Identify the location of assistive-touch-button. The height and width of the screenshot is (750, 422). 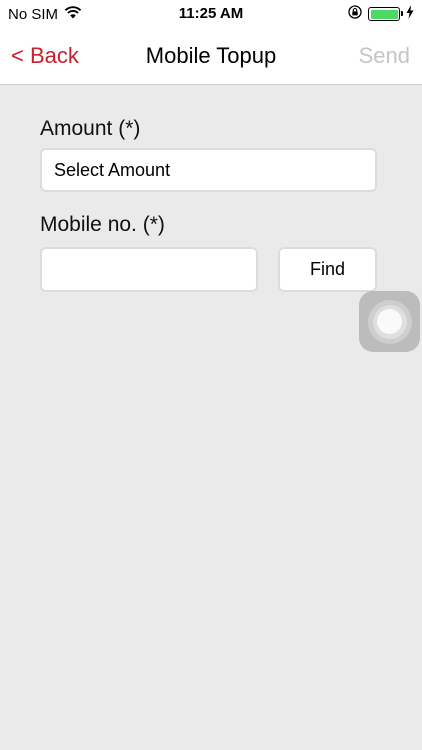
(389, 321).